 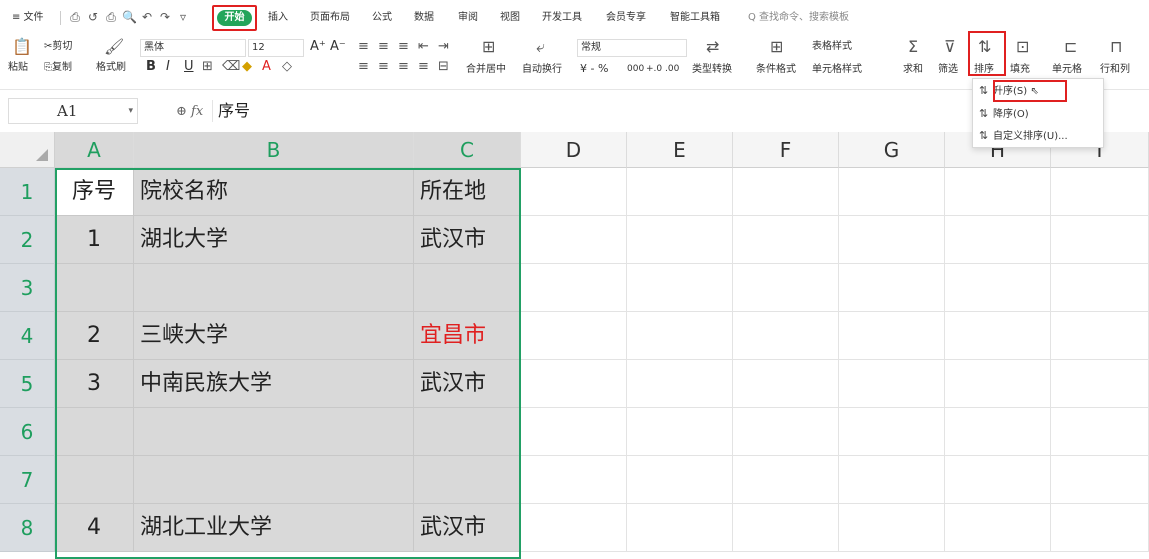 What do you see at coordinates (276, 48) in the screenshot?
I see `font-size-select: 12` at bounding box center [276, 48].